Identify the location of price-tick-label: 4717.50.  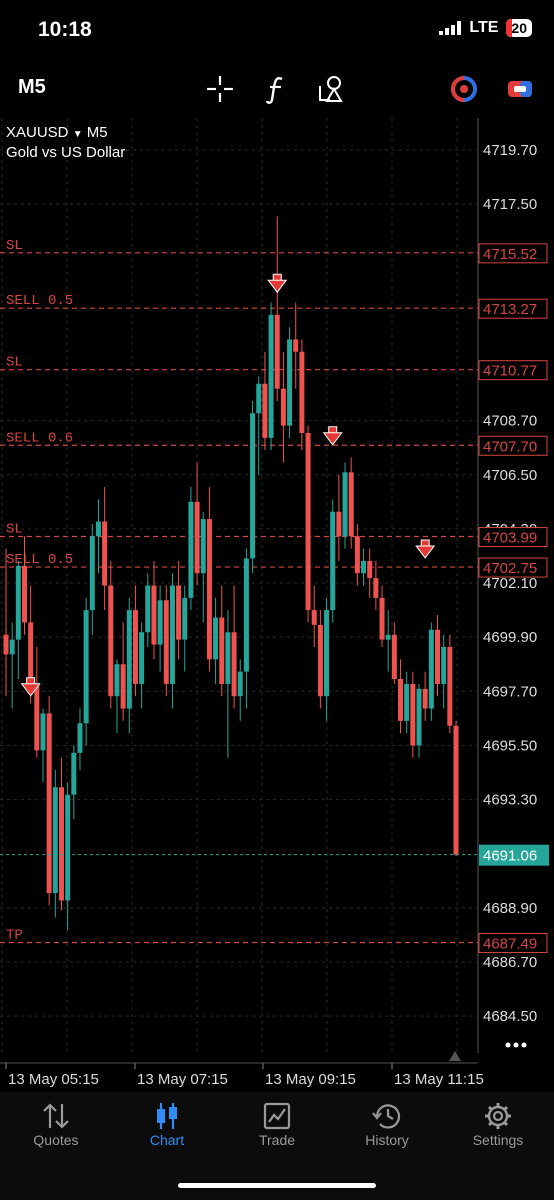
(510, 204).